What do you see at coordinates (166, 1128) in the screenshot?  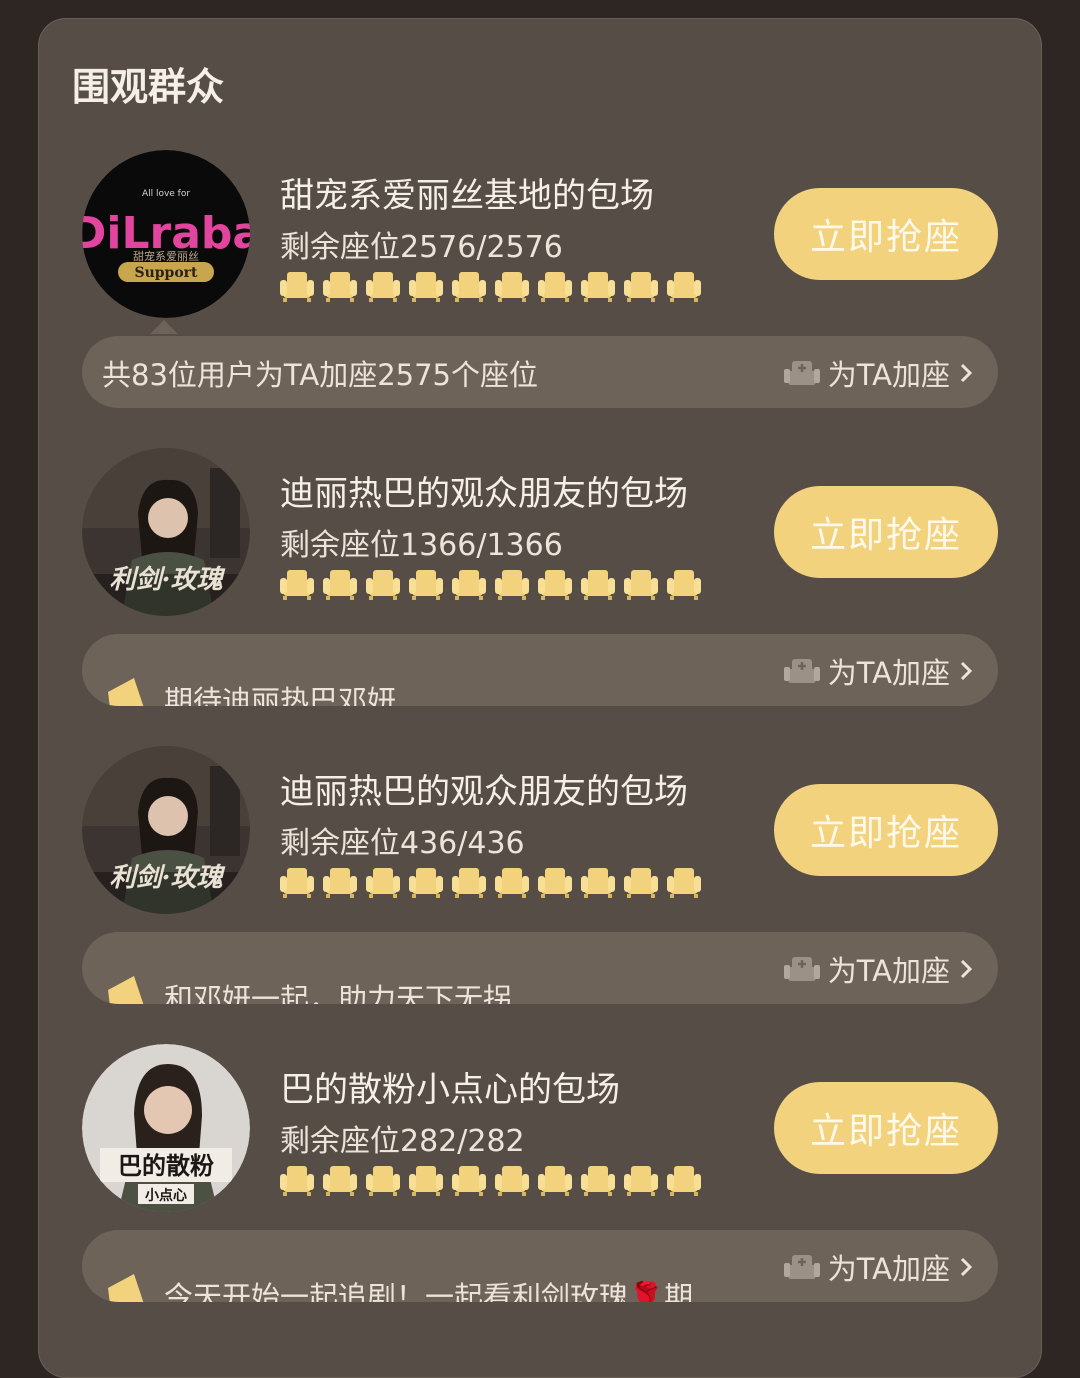 I see `avatar: 巴的散粉 小点心` at bounding box center [166, 1128].